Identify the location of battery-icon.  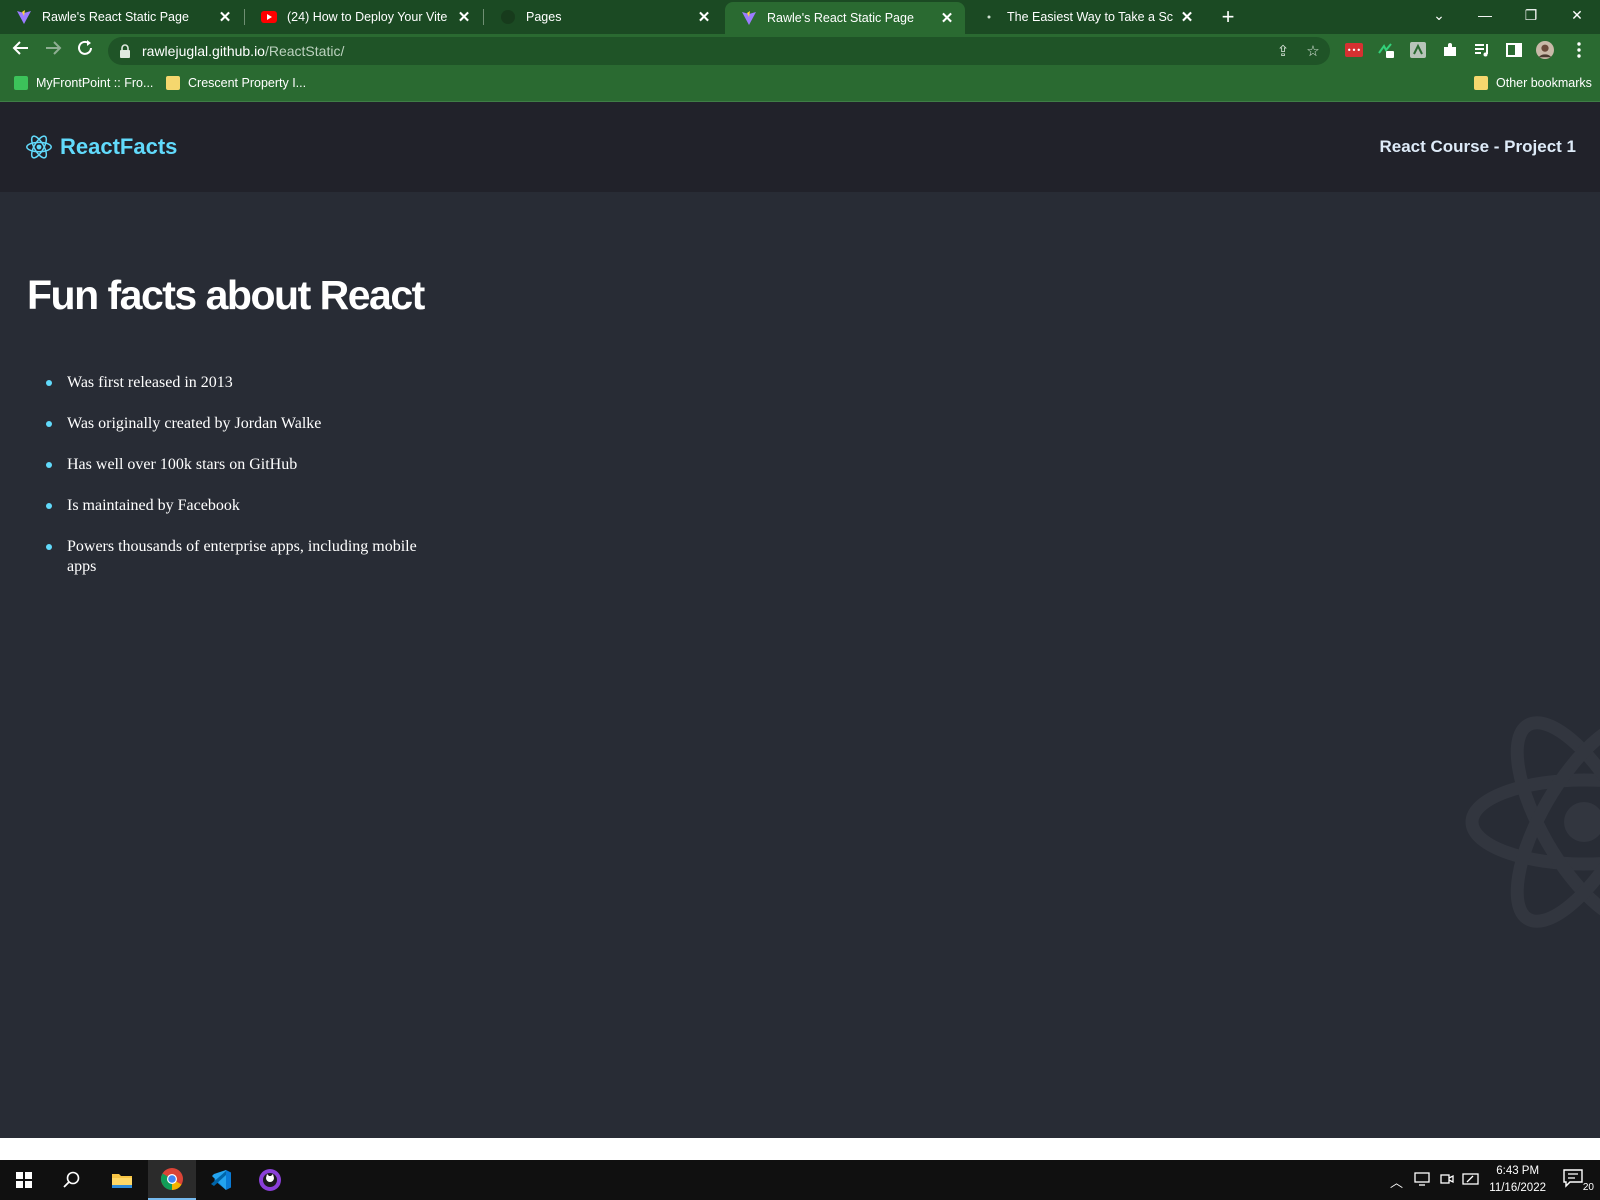
(1471, 1180).